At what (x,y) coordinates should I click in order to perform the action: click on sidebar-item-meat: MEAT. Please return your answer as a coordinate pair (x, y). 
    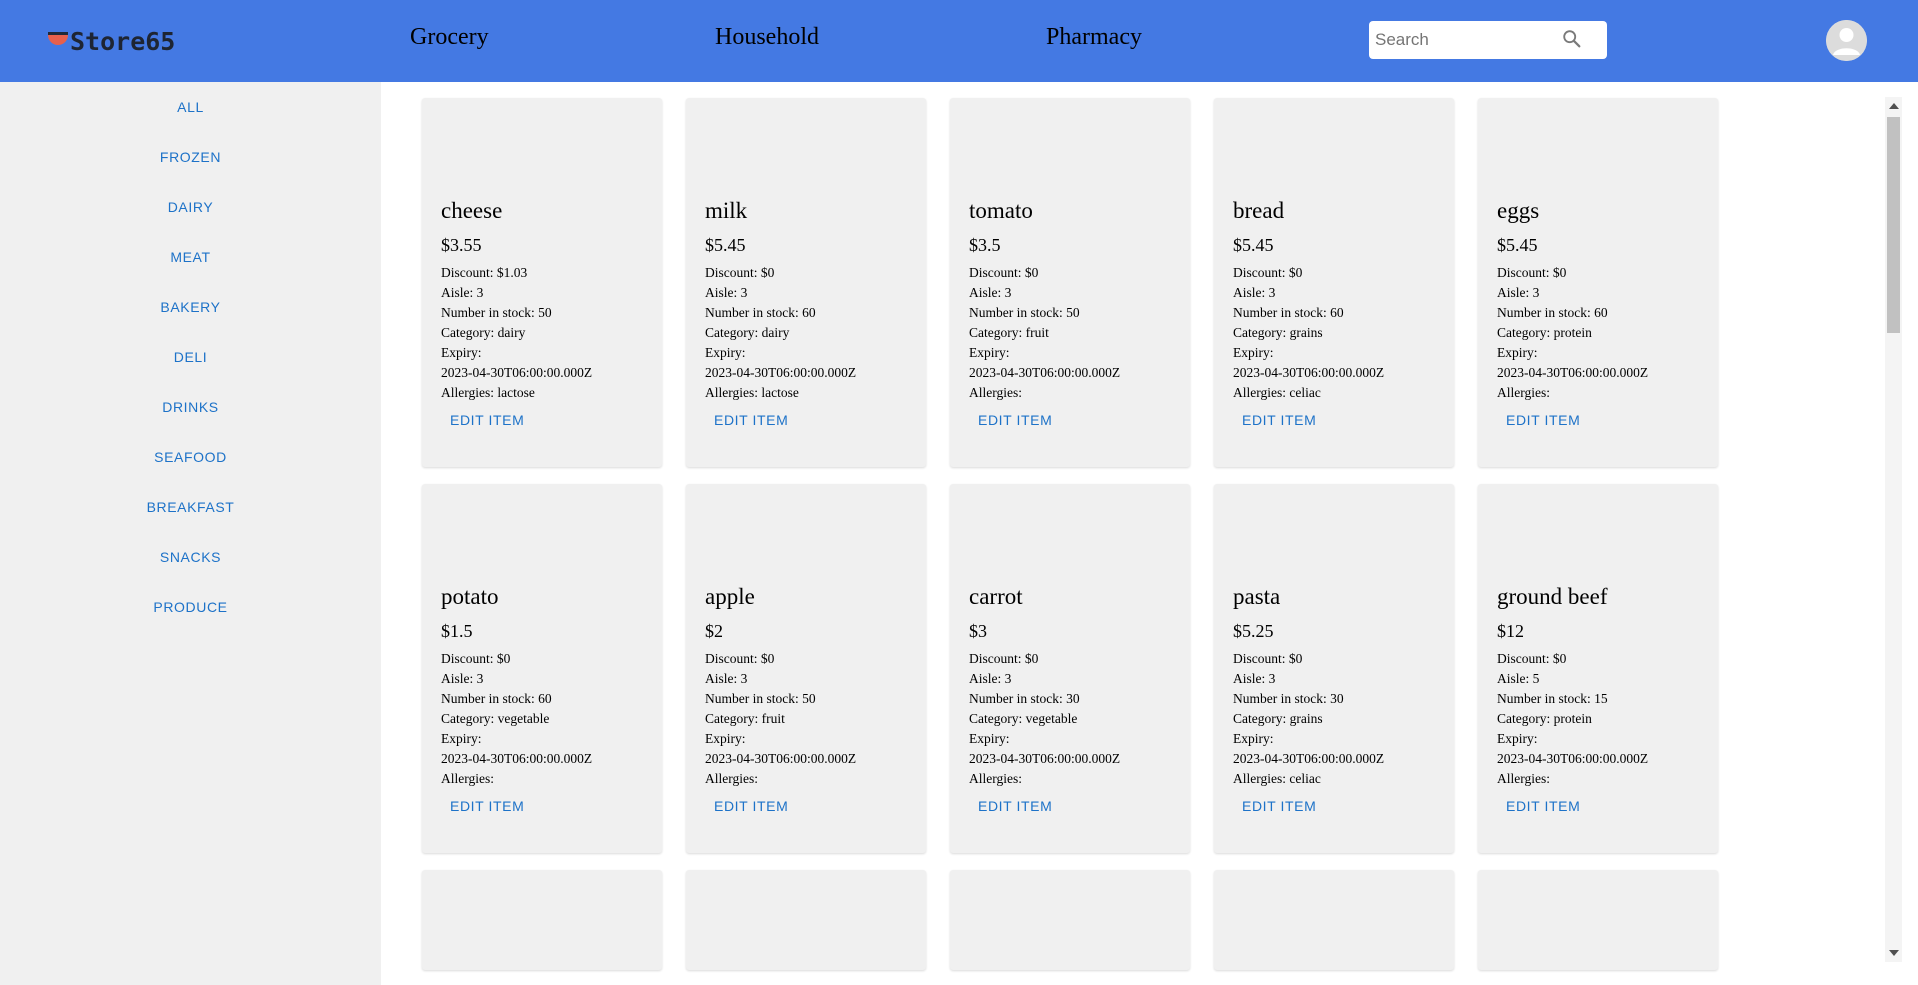
    Looking at the image, I should click on (190, 257).